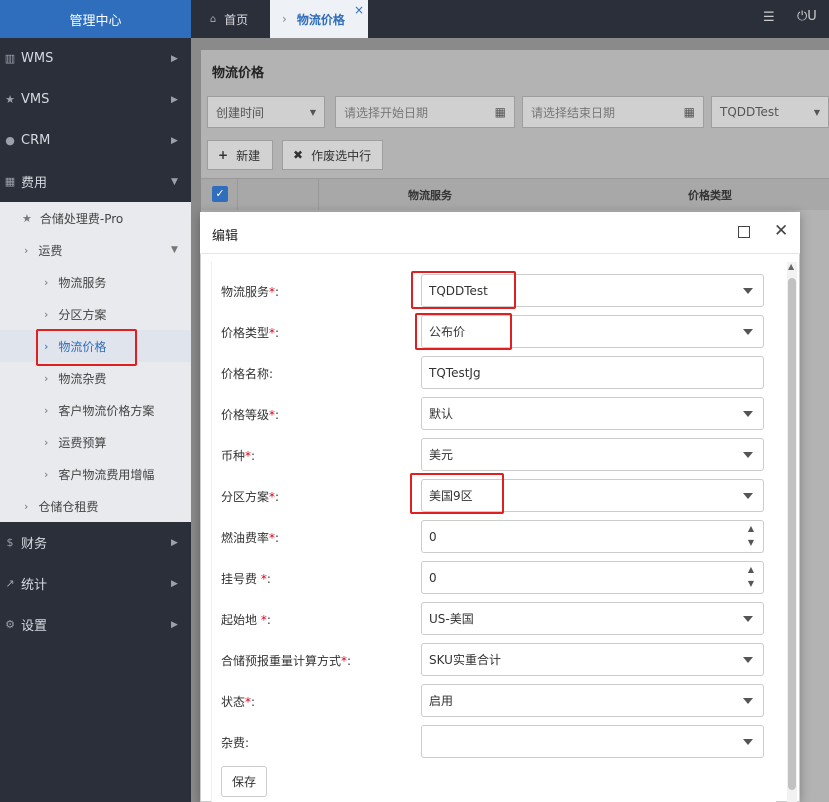 Image resolution: width=829 pixels, height=802 pixels. I want to click on power-icon: ⏻, so click(802, 16).